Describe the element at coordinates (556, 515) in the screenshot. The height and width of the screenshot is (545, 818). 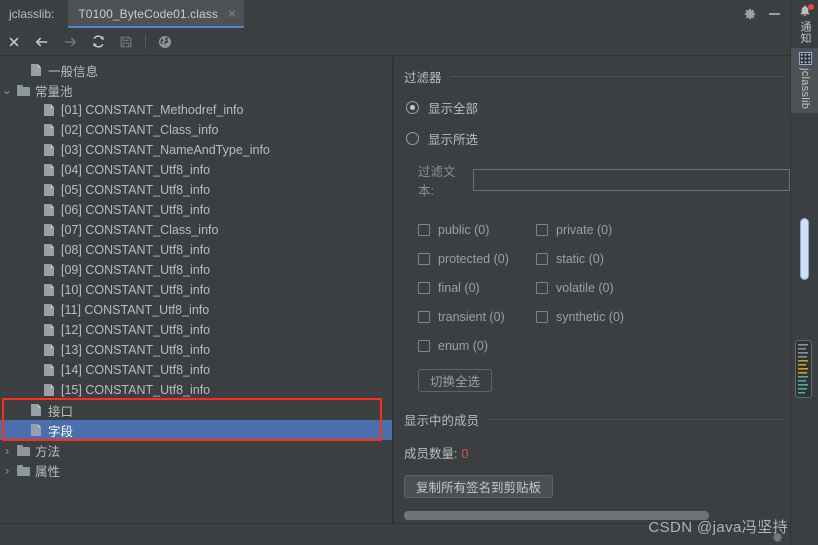
I see `panel-horizontal-scrollbar` at that location.